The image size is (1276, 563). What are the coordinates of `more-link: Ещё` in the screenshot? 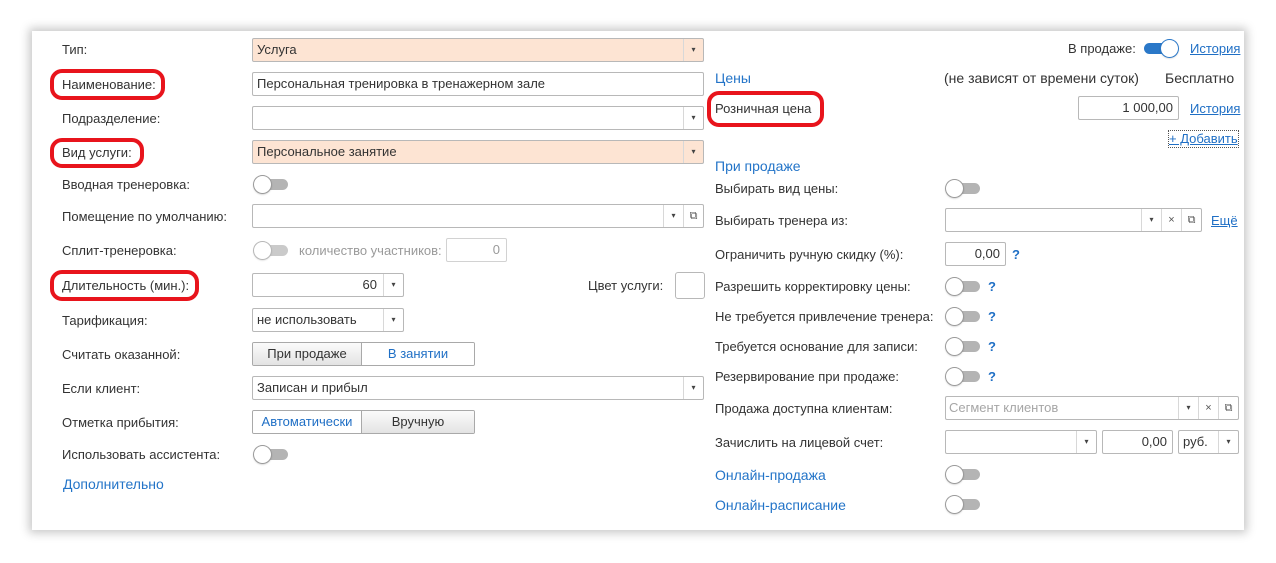 It's located at (1224, 221).